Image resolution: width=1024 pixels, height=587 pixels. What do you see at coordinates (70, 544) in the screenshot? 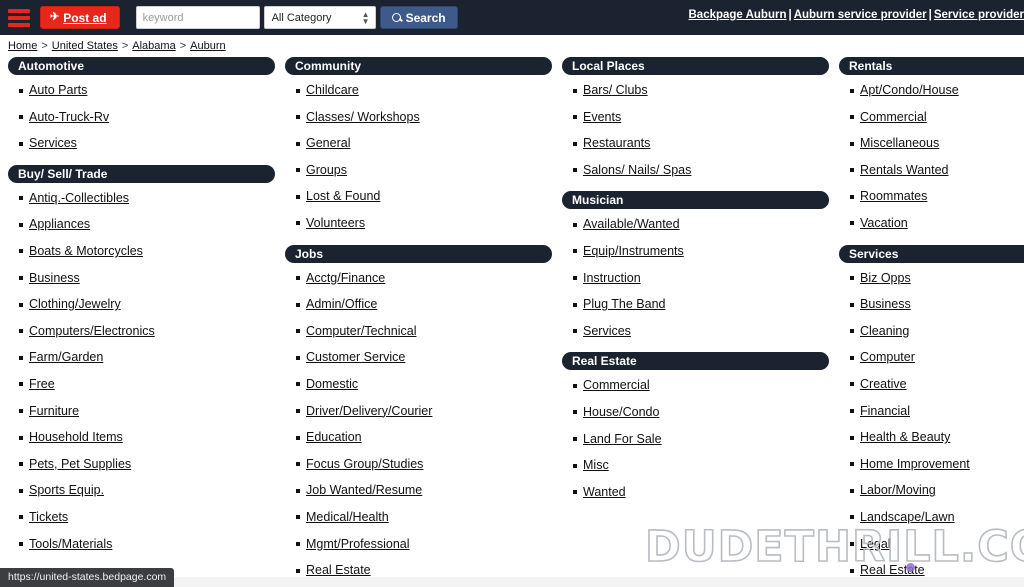
I see `category-link: Tools/Materials` at bounding box center [70, 544].